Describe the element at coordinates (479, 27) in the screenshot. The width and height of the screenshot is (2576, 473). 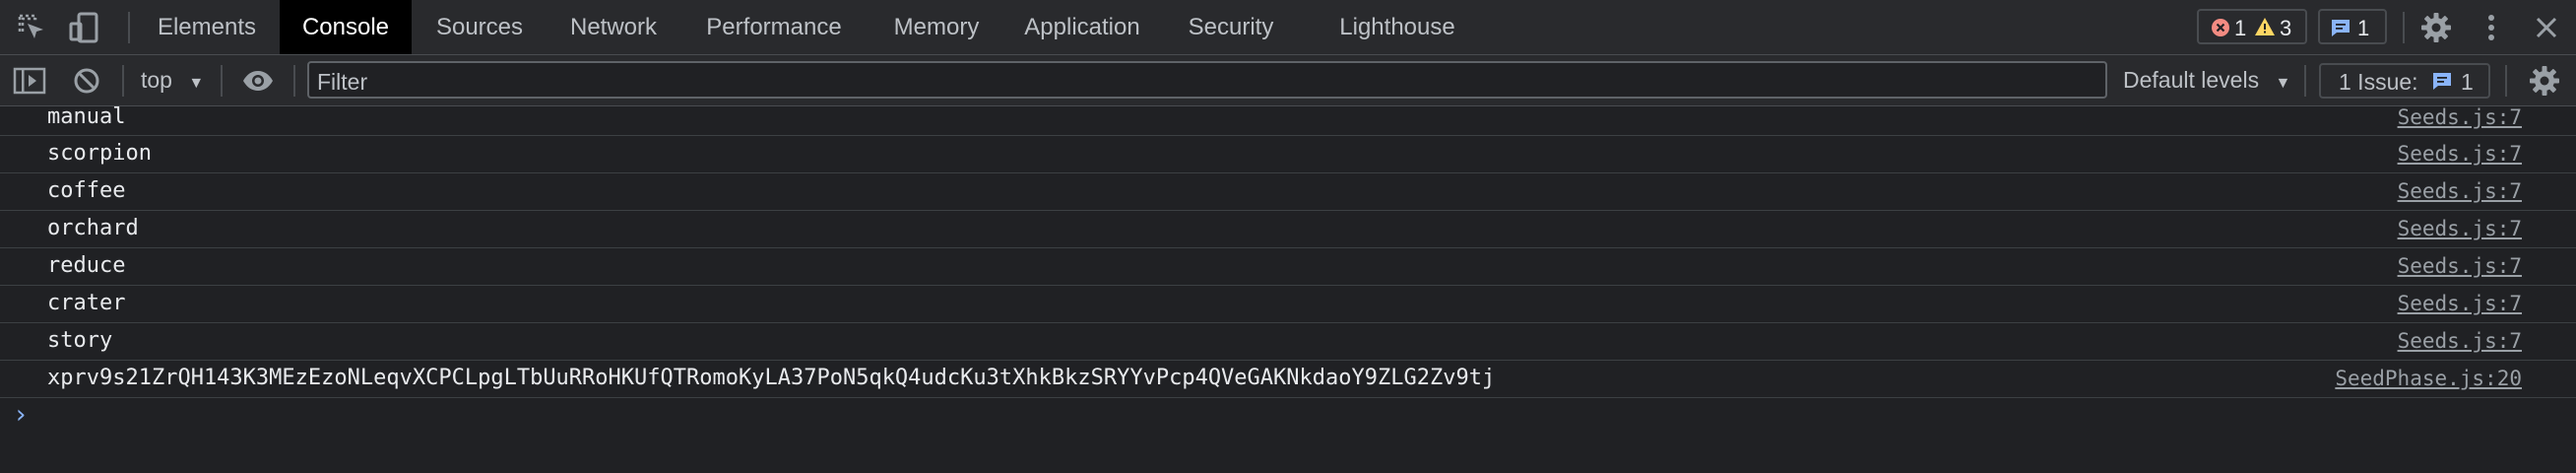
I see `tab-sources: Sources` at that location.